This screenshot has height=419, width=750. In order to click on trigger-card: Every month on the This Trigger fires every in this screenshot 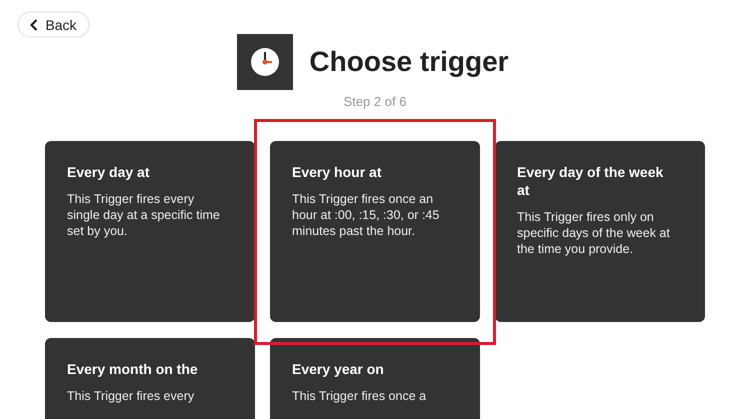, I will do `click(150, 378)`.